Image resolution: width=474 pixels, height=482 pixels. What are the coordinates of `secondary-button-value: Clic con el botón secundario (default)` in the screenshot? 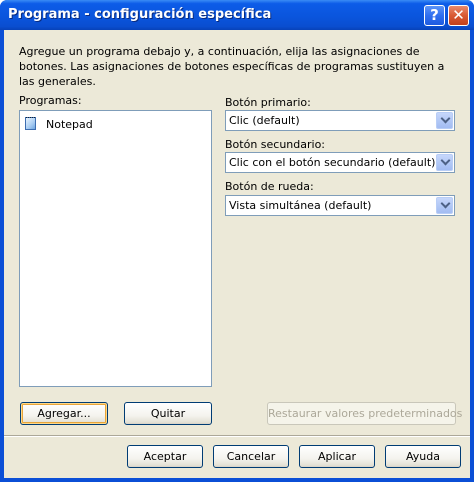 It's located at (332, 162).